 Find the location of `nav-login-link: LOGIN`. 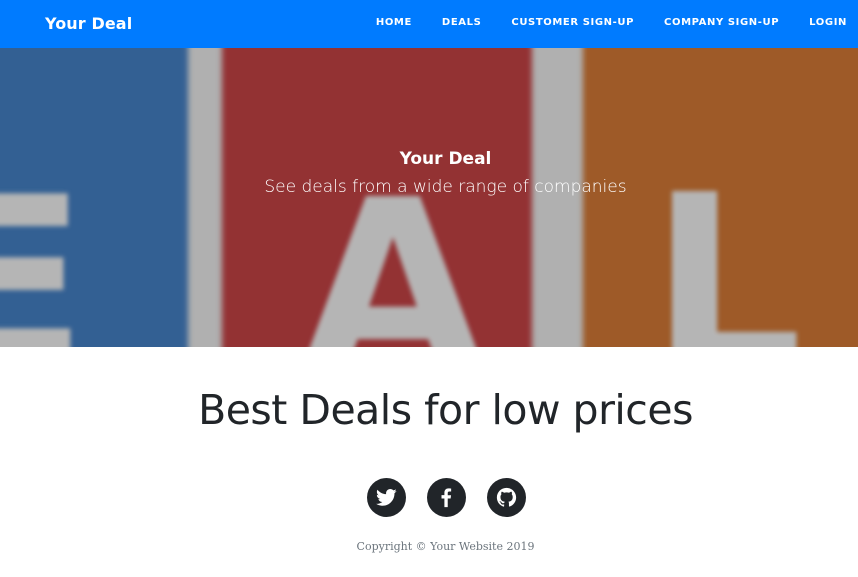

nav-login-link: LOGIN is located at coordinates (828, 22).